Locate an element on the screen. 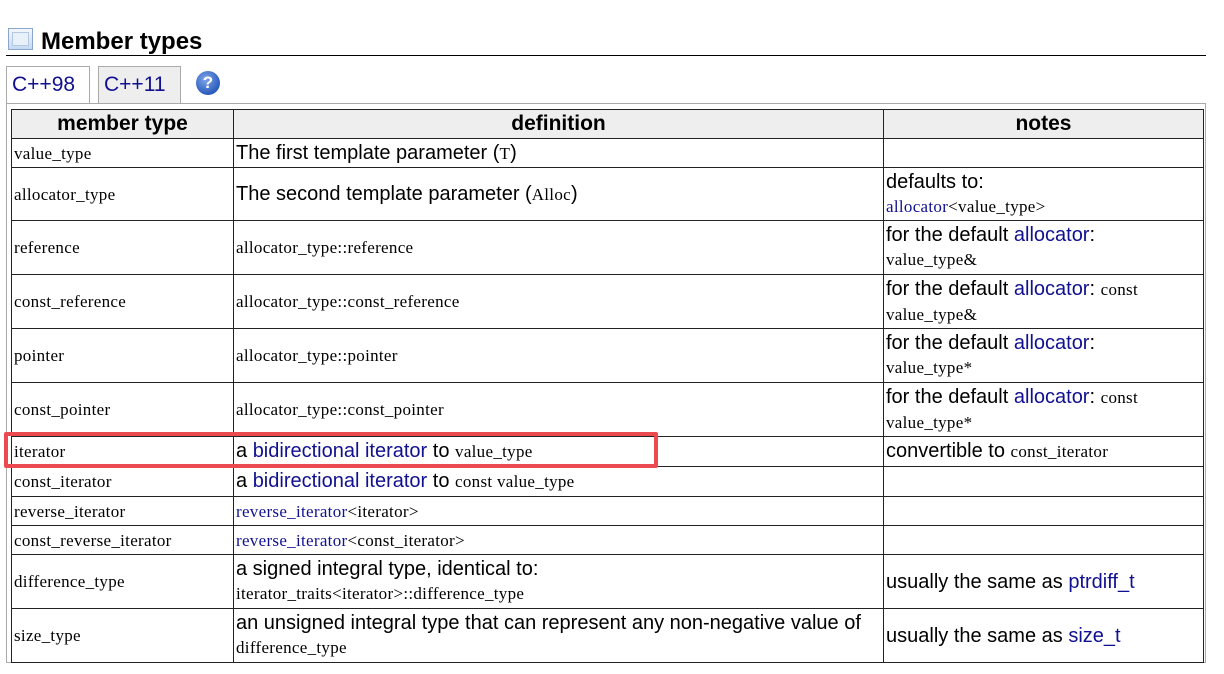 The height and width of the screenshot is (674, 1224). tab-cpp98: C++98 is located at coordinates (48, 85).